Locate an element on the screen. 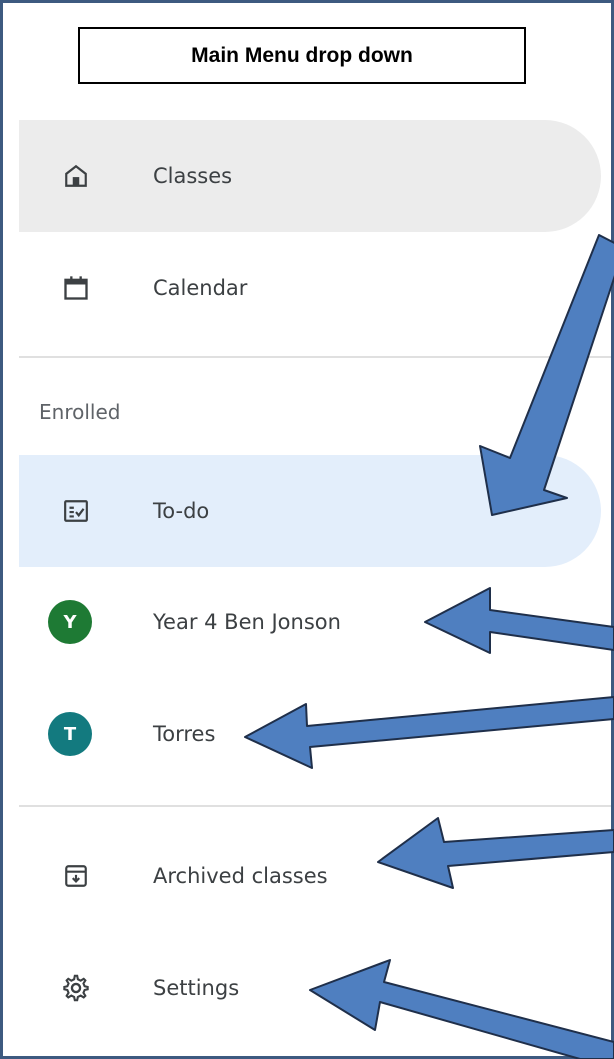 The height and width of the screenshot is (1059, 614). arrow-year4 is located at coordinates (519, 620).